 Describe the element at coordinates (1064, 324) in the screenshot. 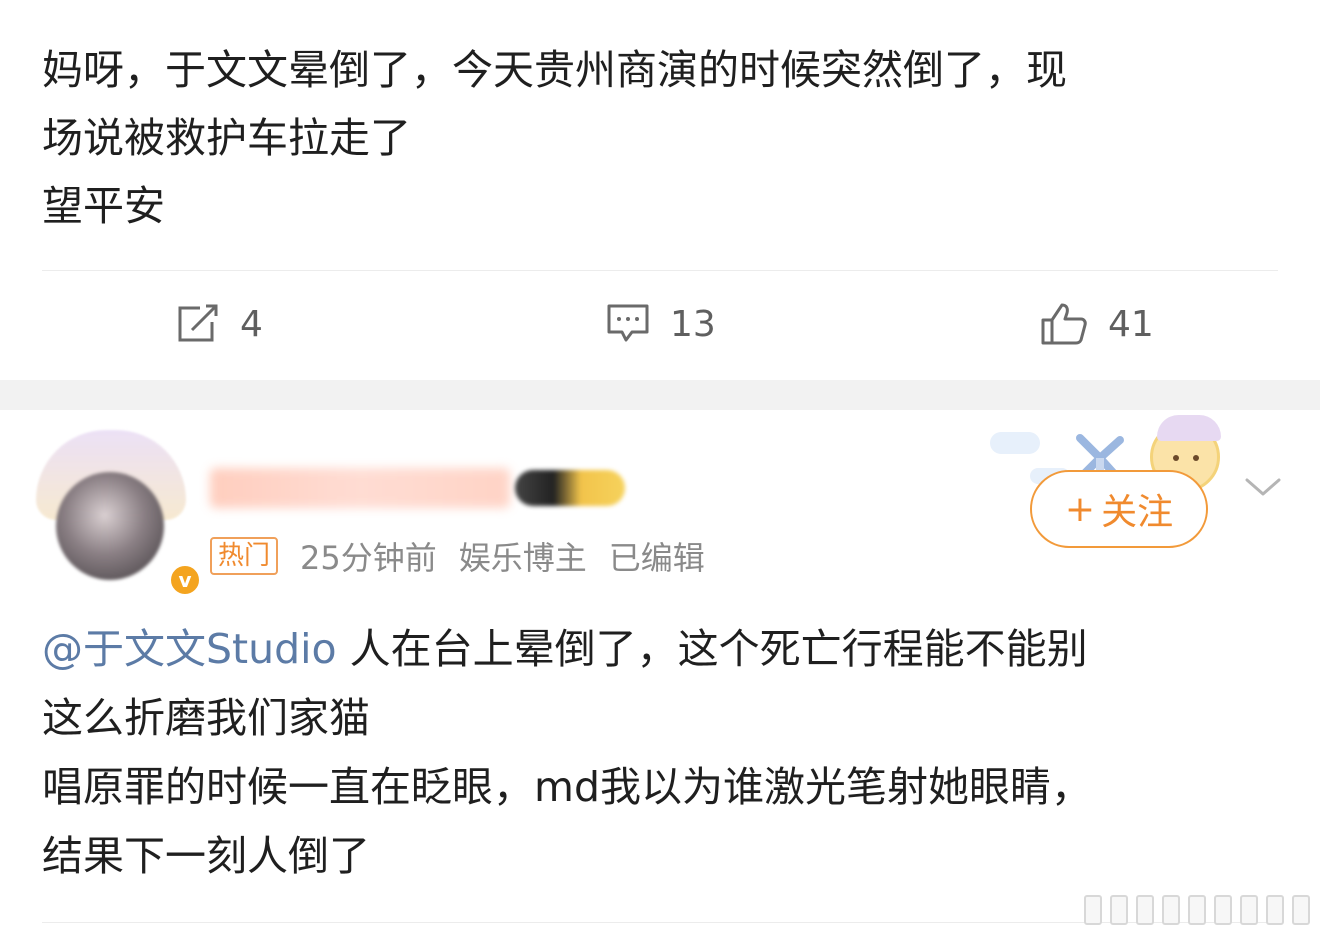

I see `thumbs-up-icon` at that location.